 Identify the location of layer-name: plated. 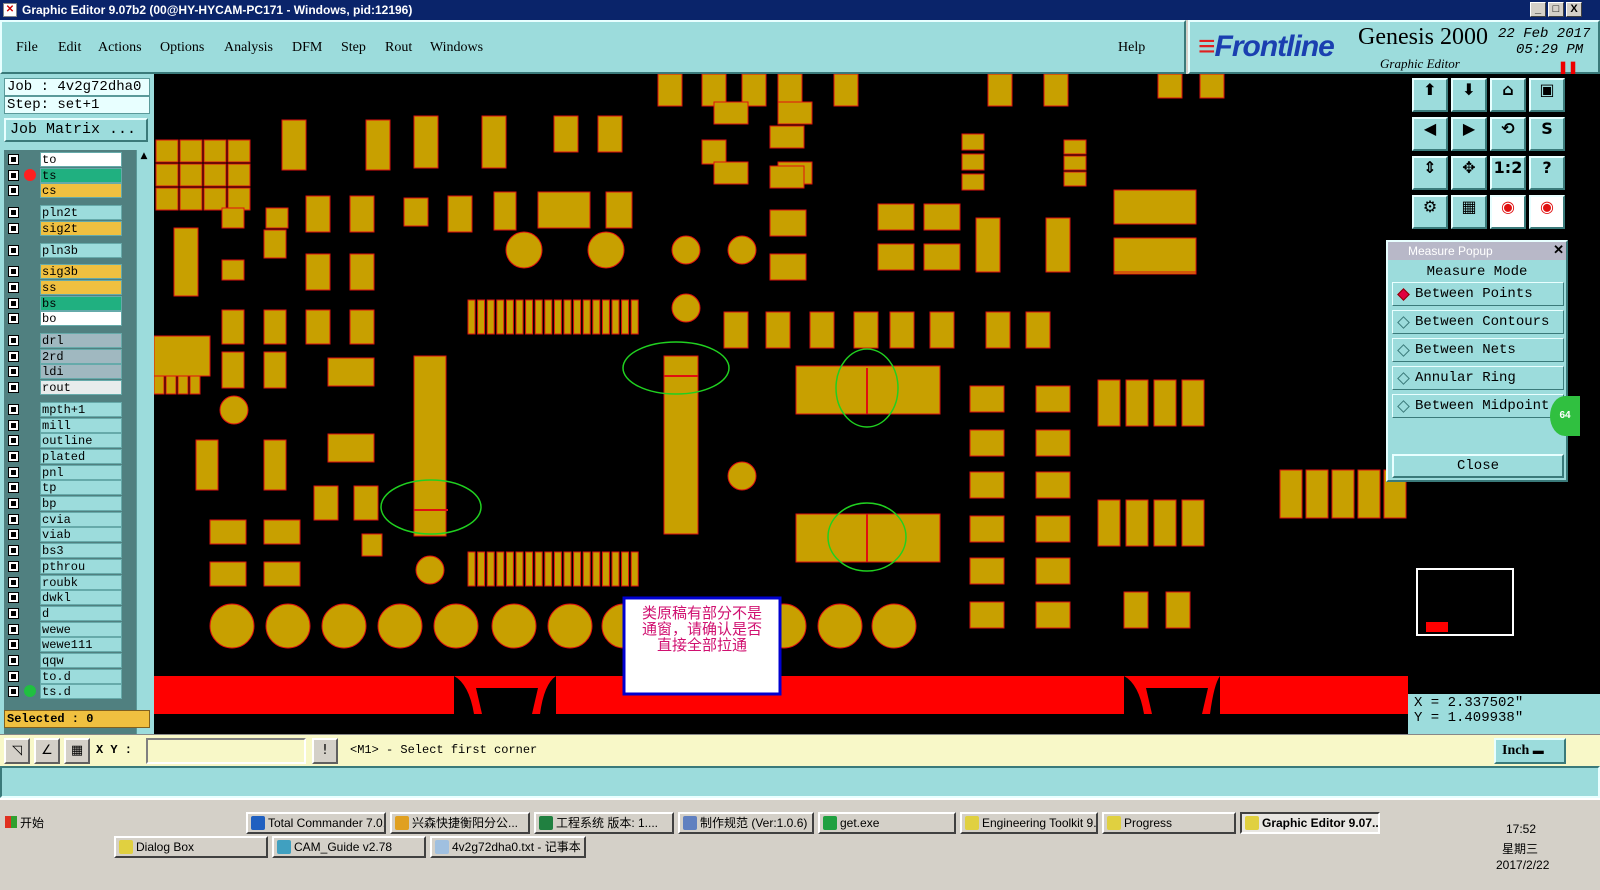
(81, 456).